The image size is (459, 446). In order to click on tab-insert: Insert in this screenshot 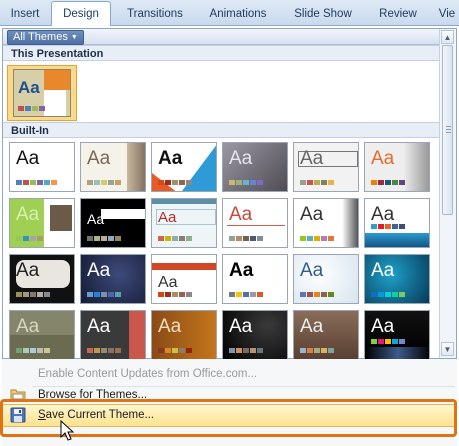, I will do `click(25, 14)`.